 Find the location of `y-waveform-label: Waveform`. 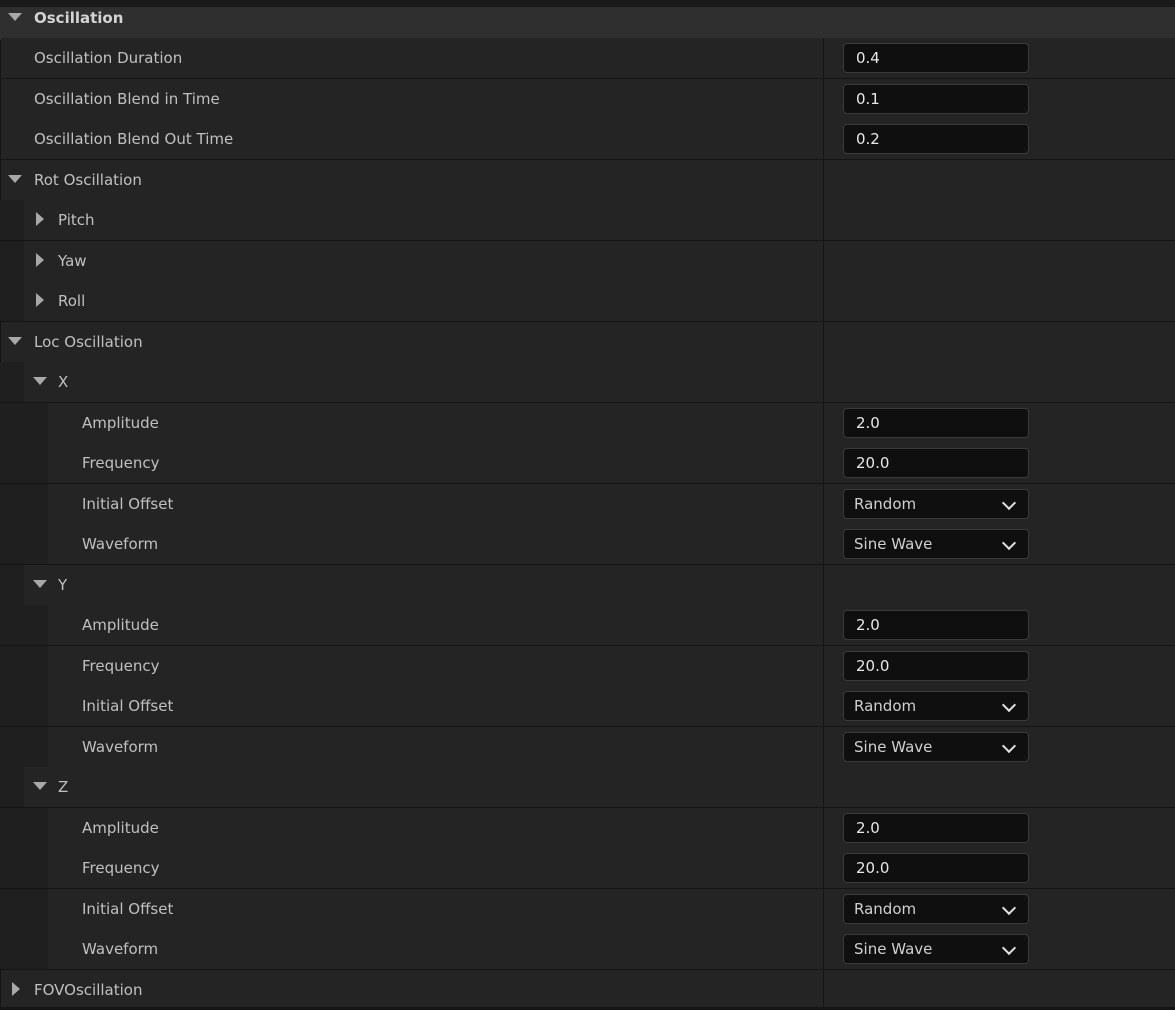

y-waveform-label: Waveform is located at coordinates (120, 747).